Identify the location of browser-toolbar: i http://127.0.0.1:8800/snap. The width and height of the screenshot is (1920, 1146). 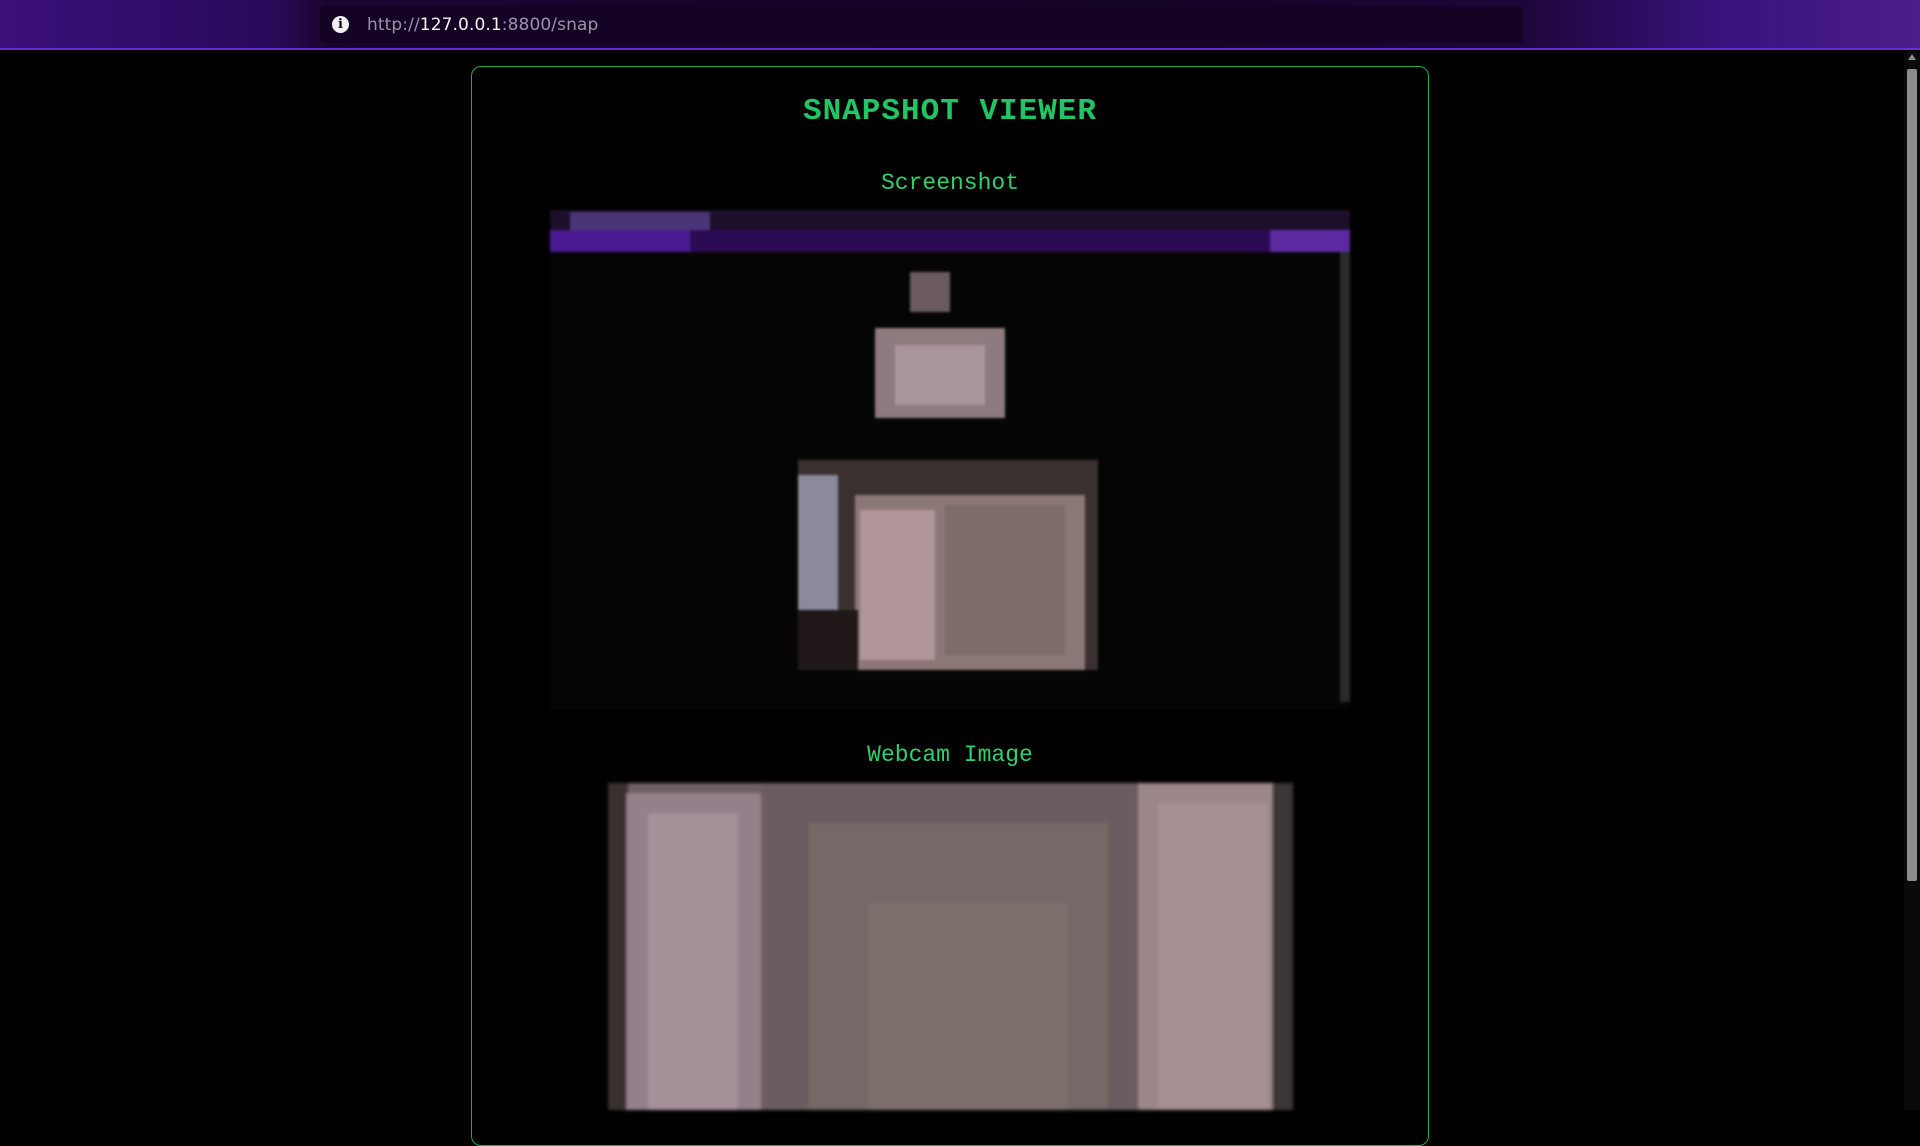
(960, 25).